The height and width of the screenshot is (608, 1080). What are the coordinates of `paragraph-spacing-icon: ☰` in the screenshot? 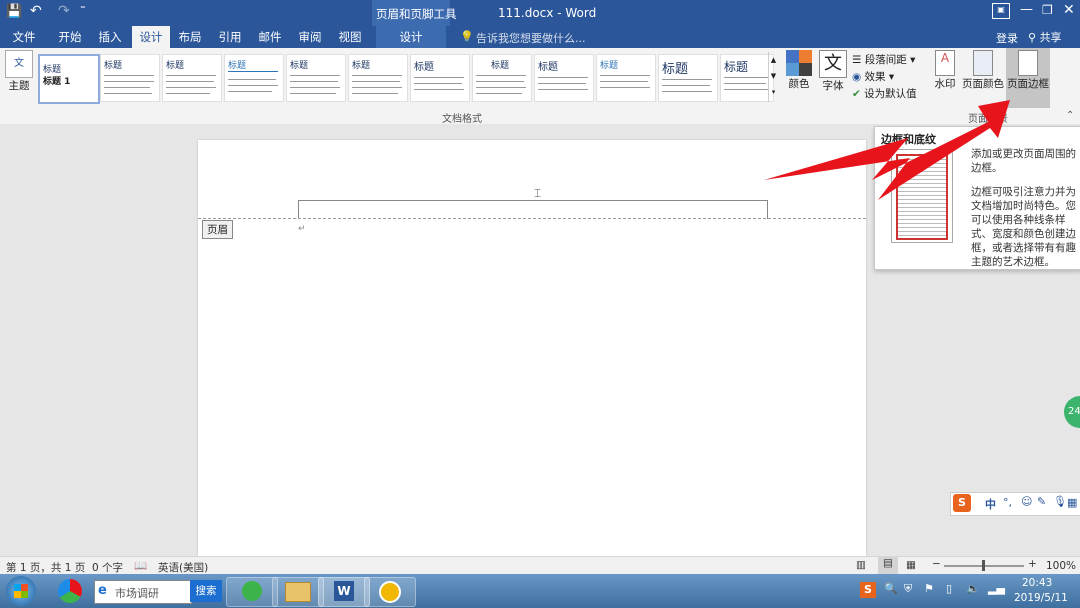 It's located at (857, 60).